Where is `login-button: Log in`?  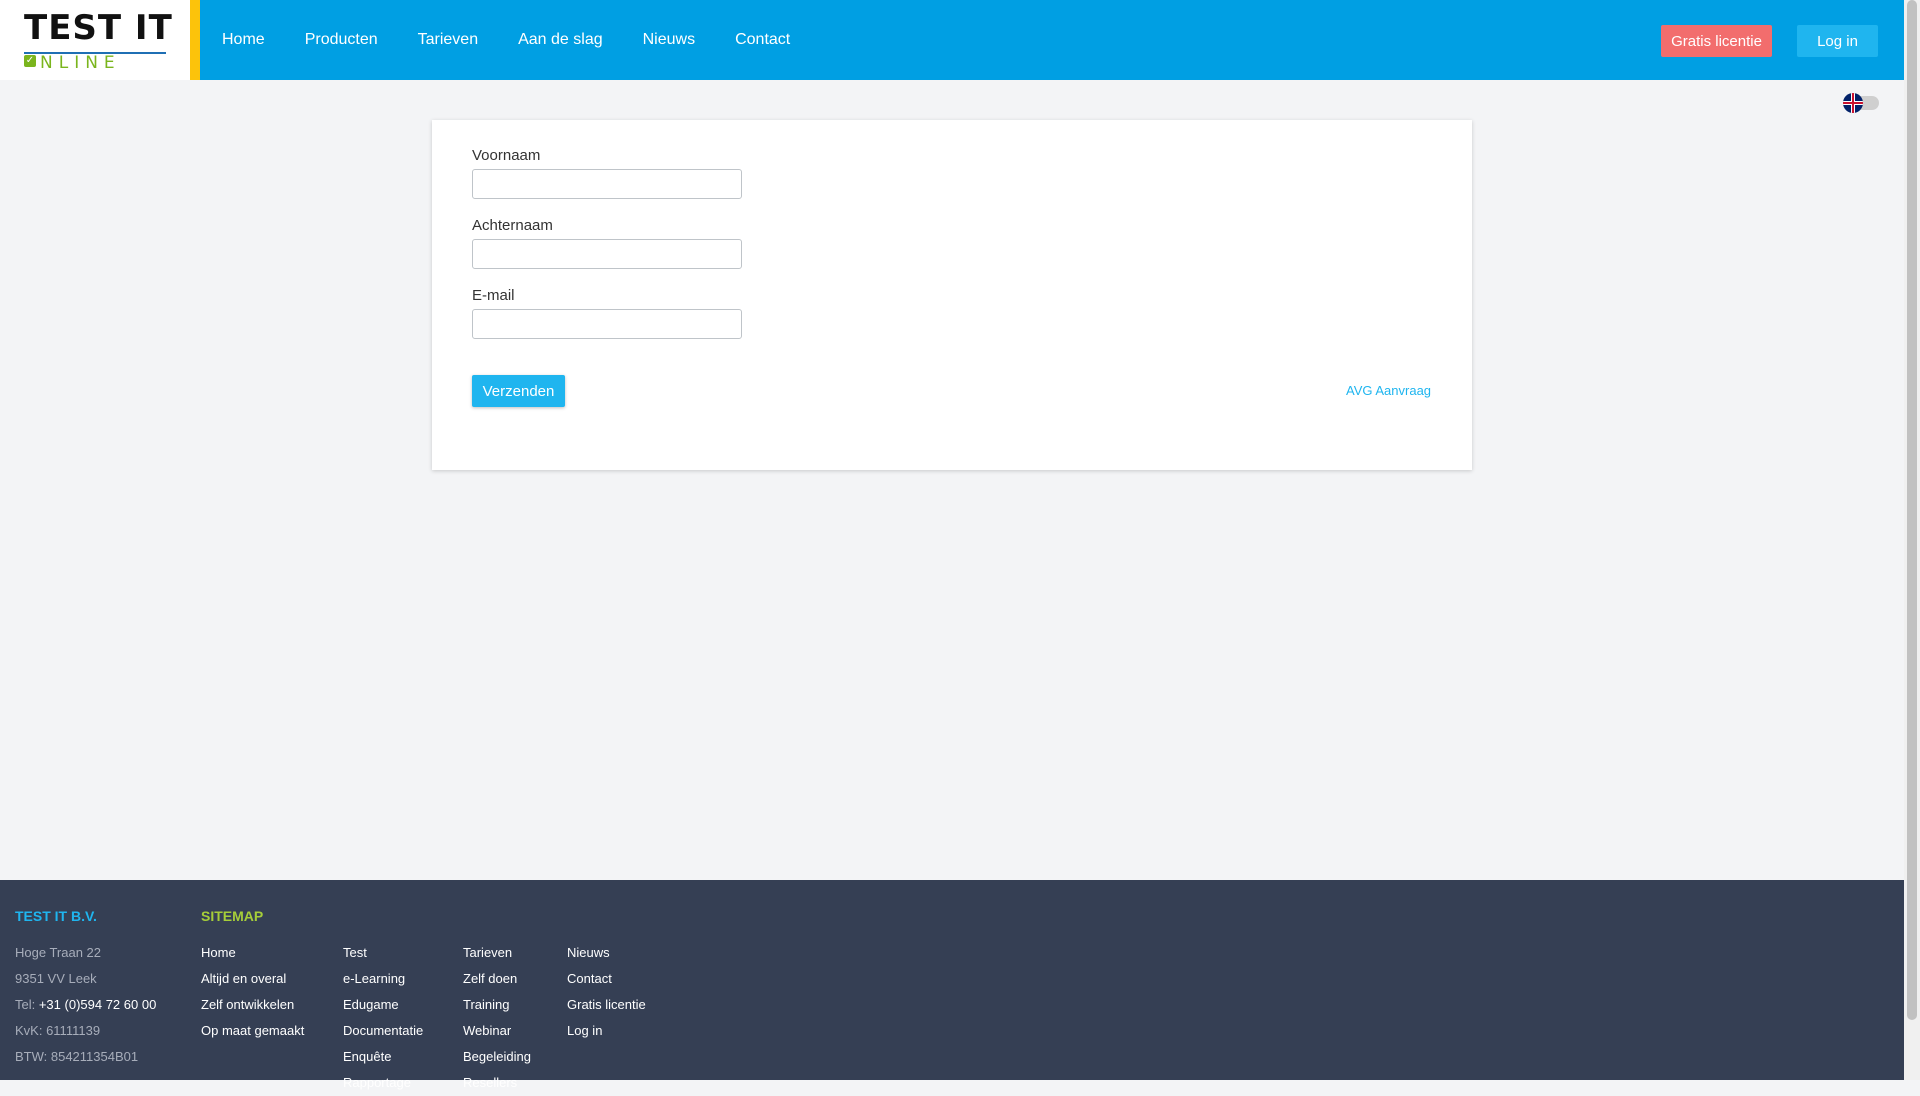
login-button: Log in is located at coordinates (1837, 41).